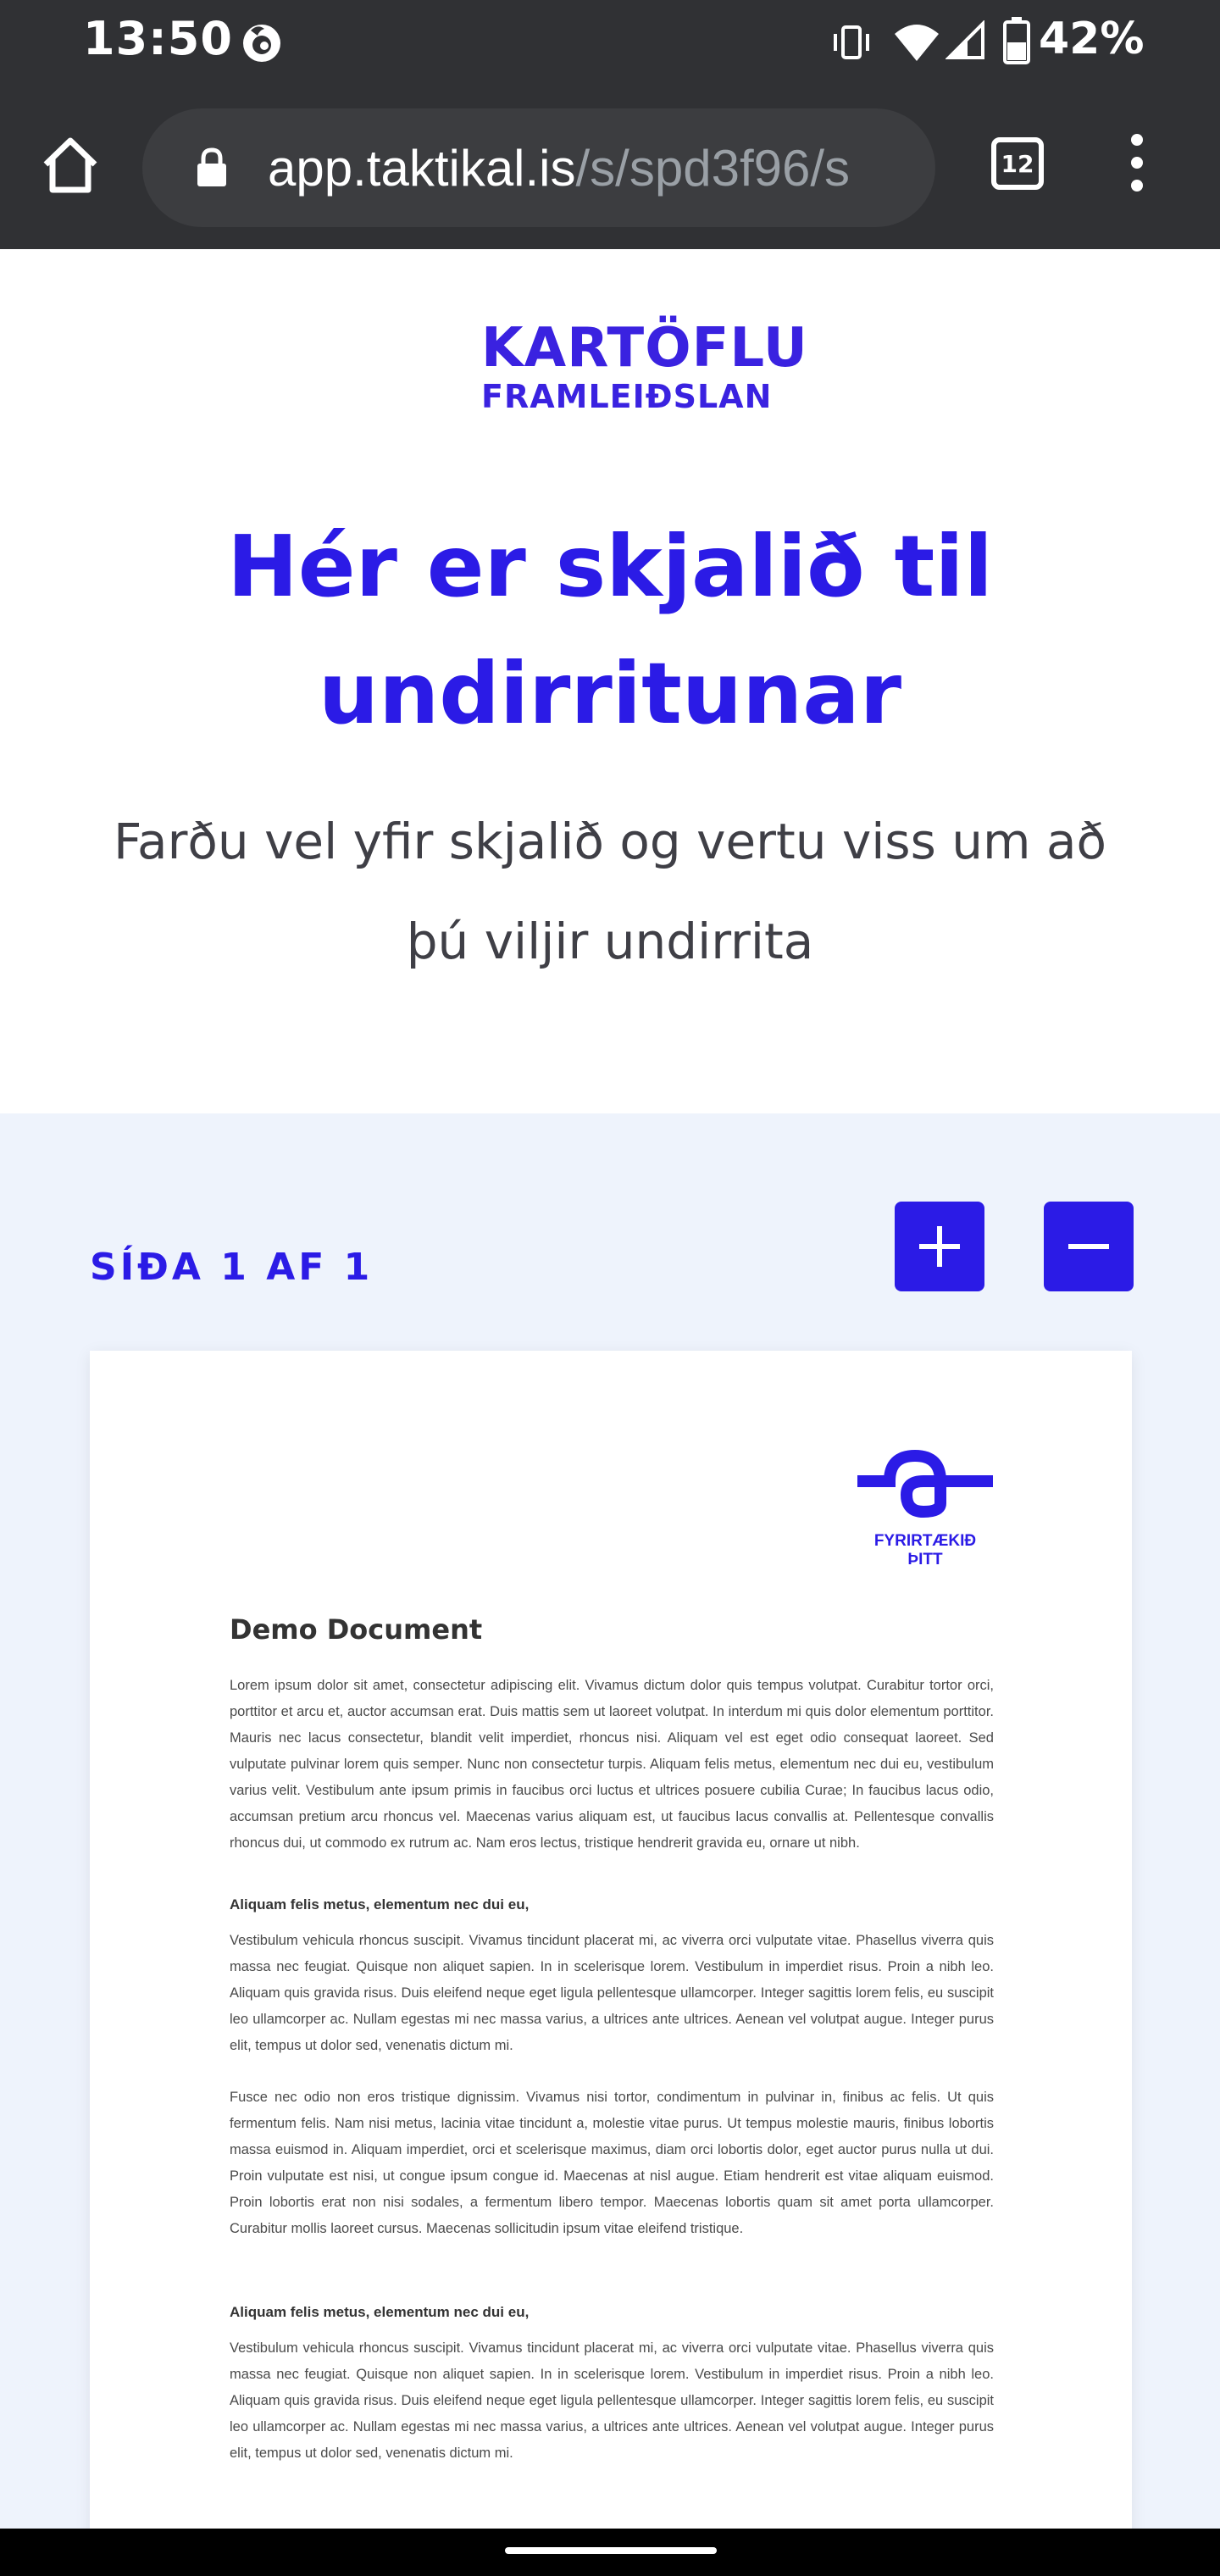 The width and height of the screenshot is (1220, 2576). Describe the element at coordinates (261, 43) in the screenshot. I see `firefox-icon` at that location.